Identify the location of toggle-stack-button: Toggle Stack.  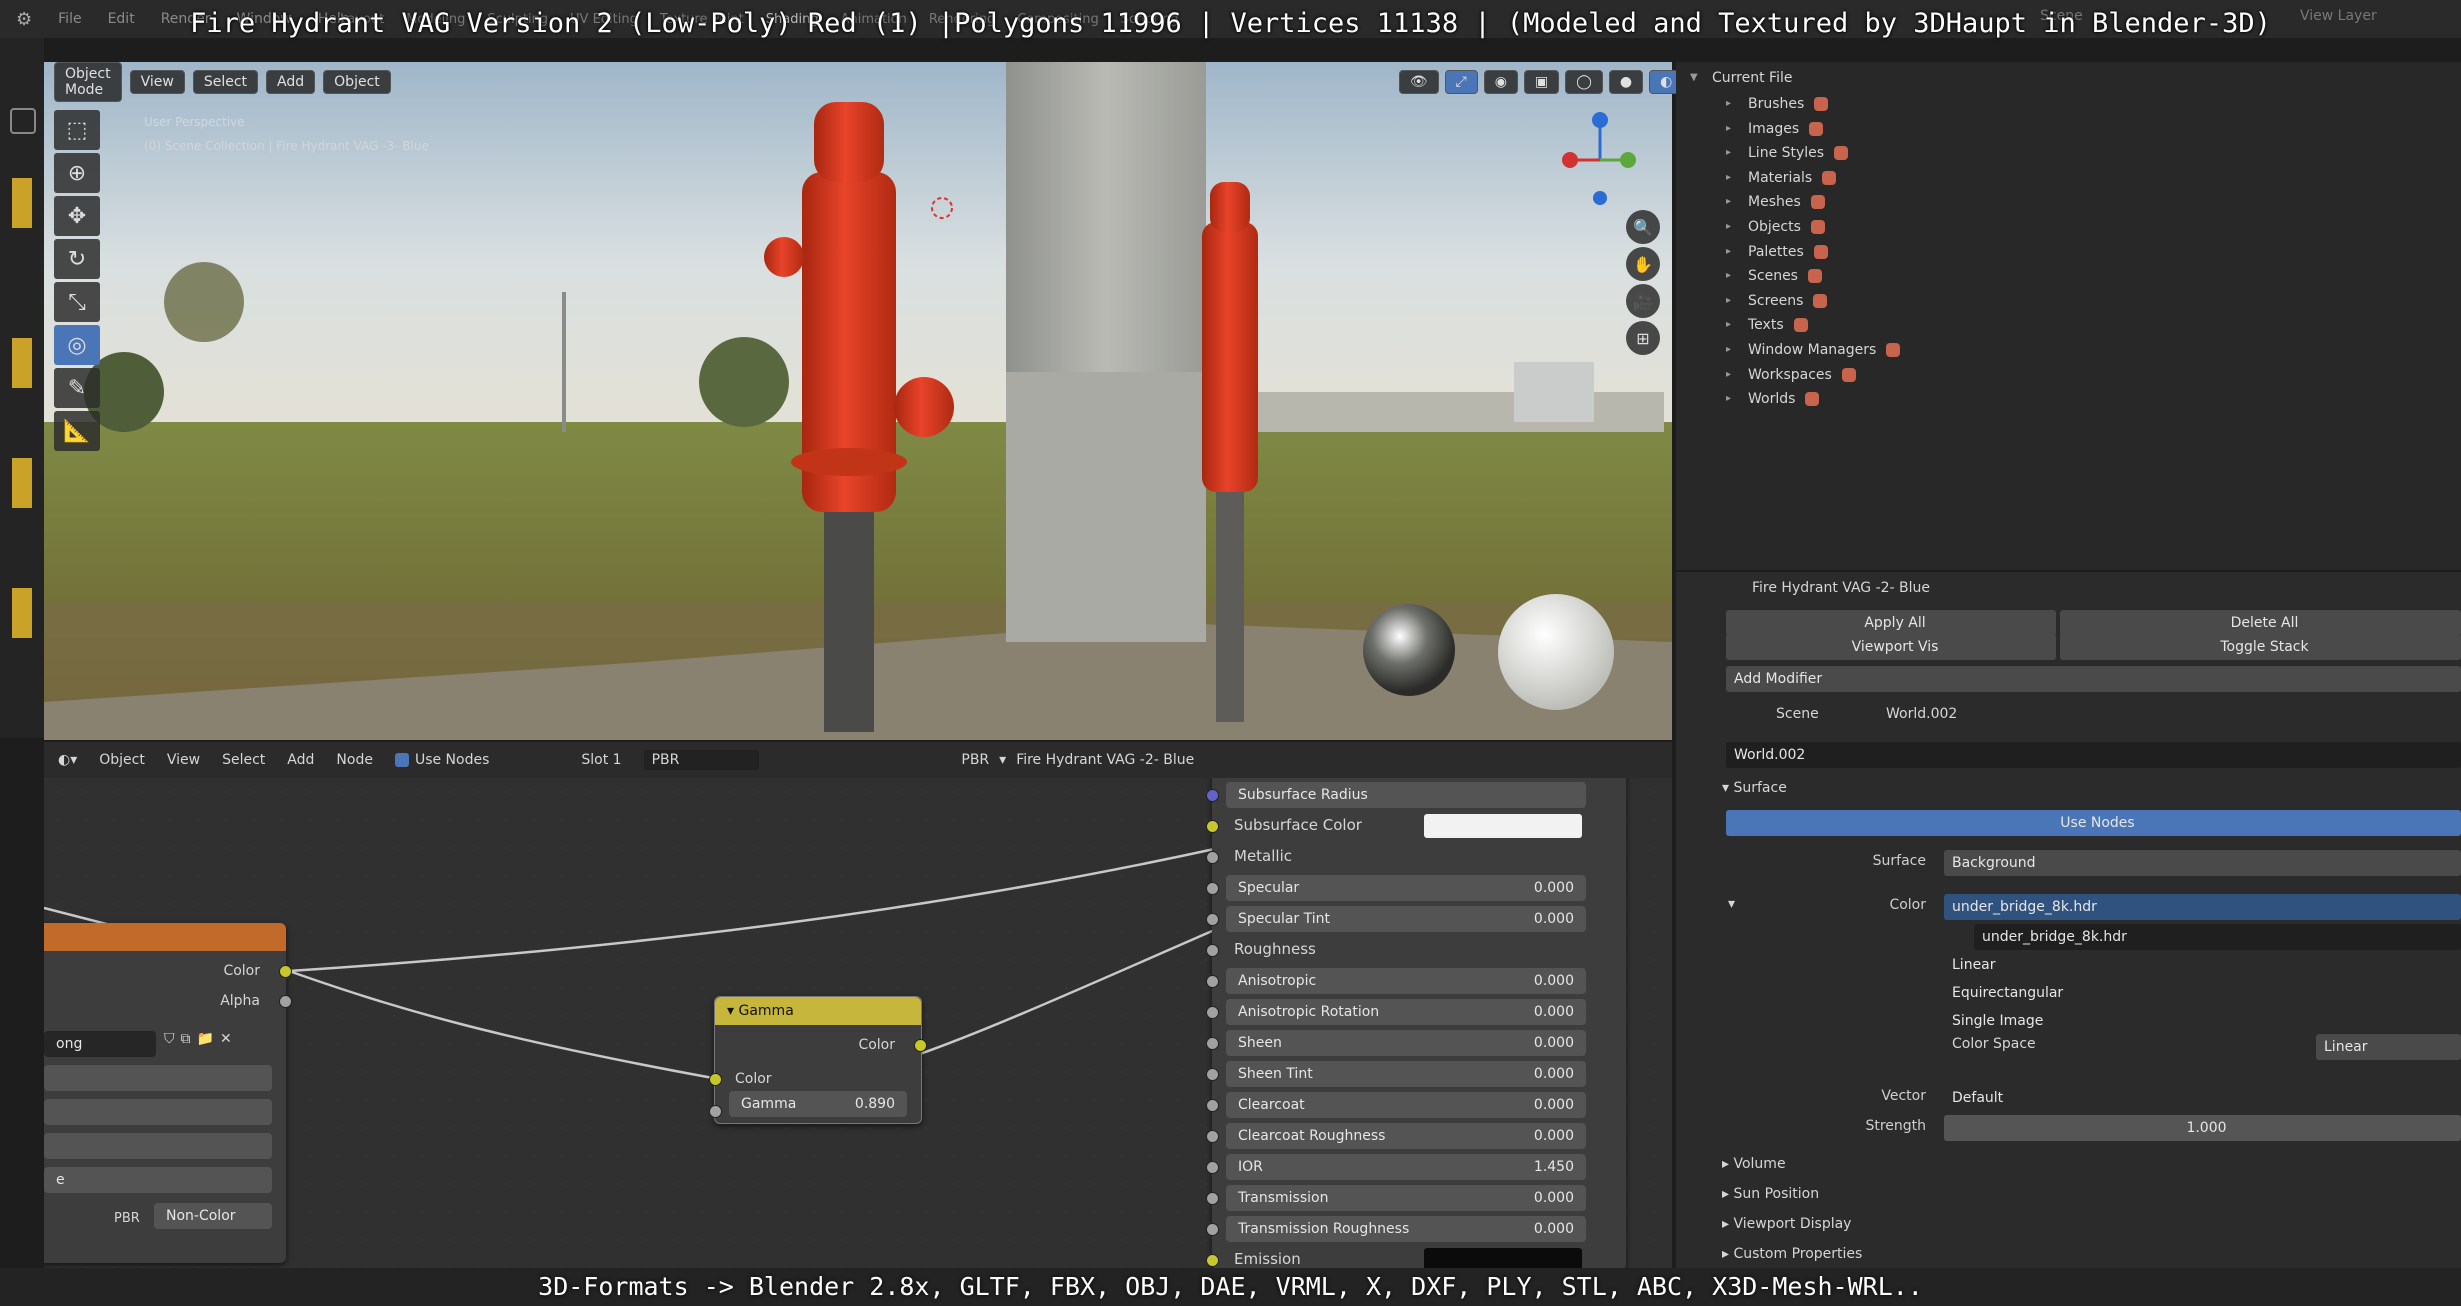
(2260, 647).